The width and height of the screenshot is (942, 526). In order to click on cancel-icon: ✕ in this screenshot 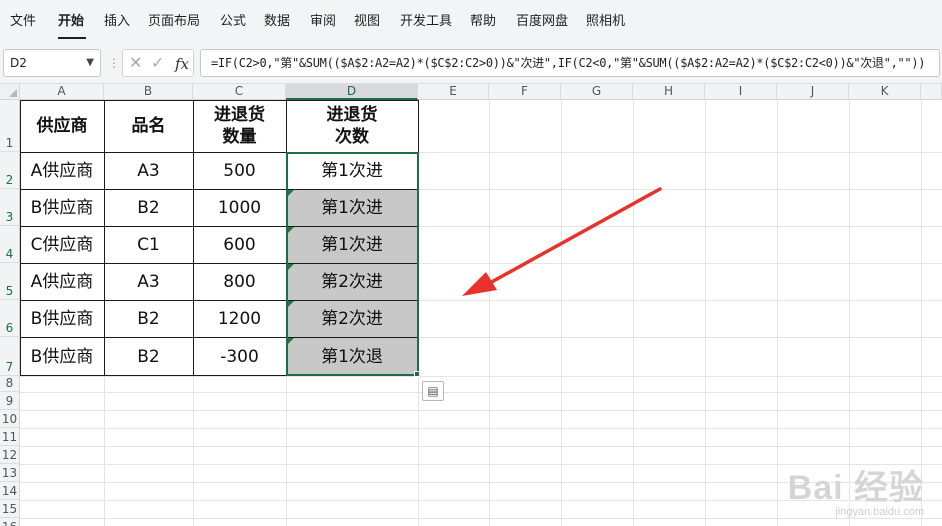, I will do `click(135, 63)`.